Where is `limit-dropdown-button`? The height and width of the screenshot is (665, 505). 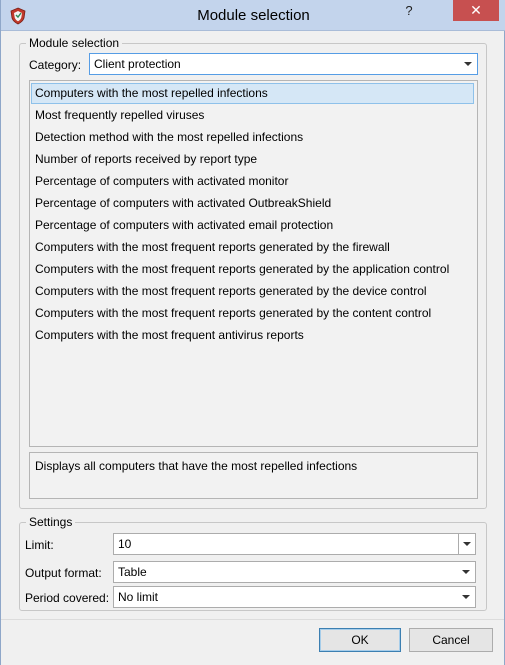
limit-dropdown-button is located at coordinates (466, 544).